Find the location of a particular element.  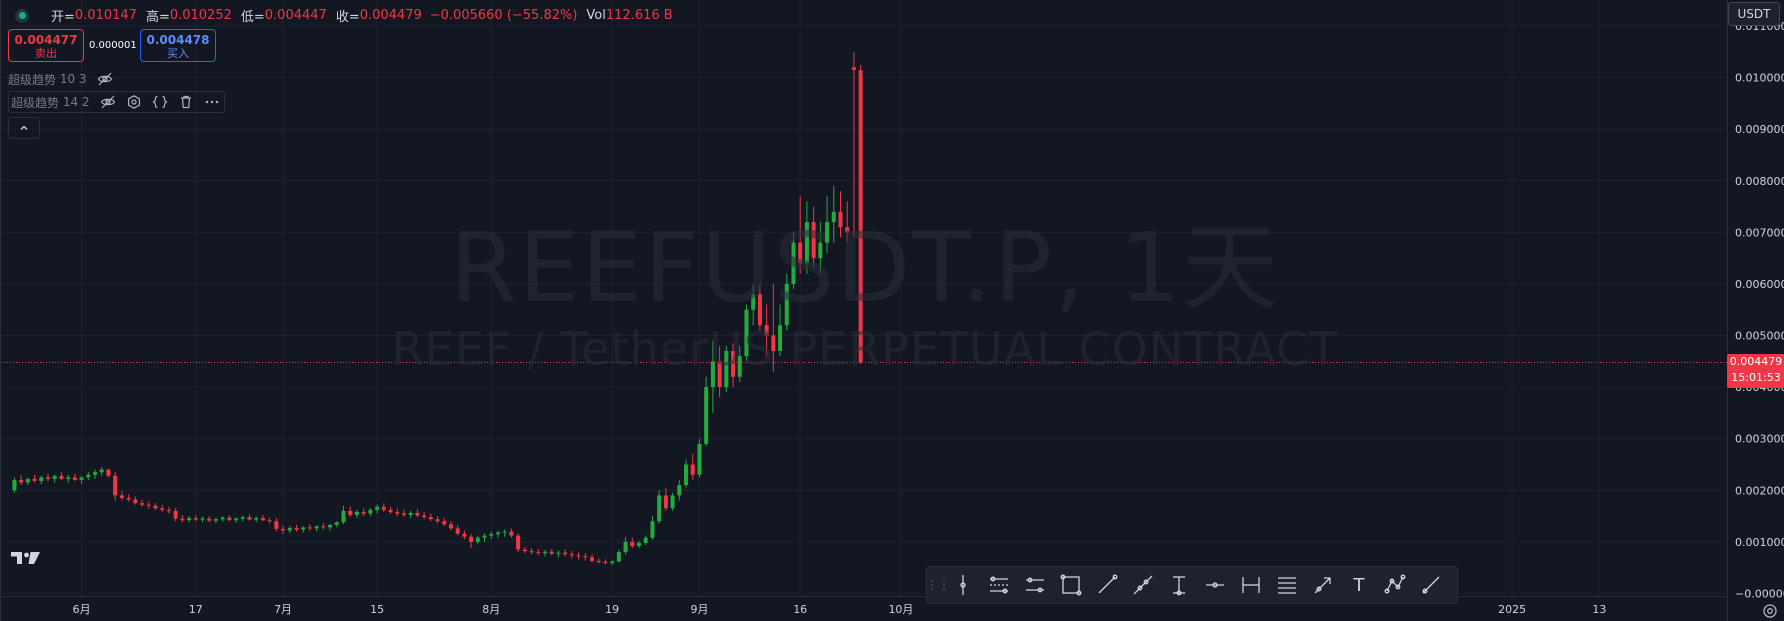

fib-lines-icon is located at coordinates (1287, 585).